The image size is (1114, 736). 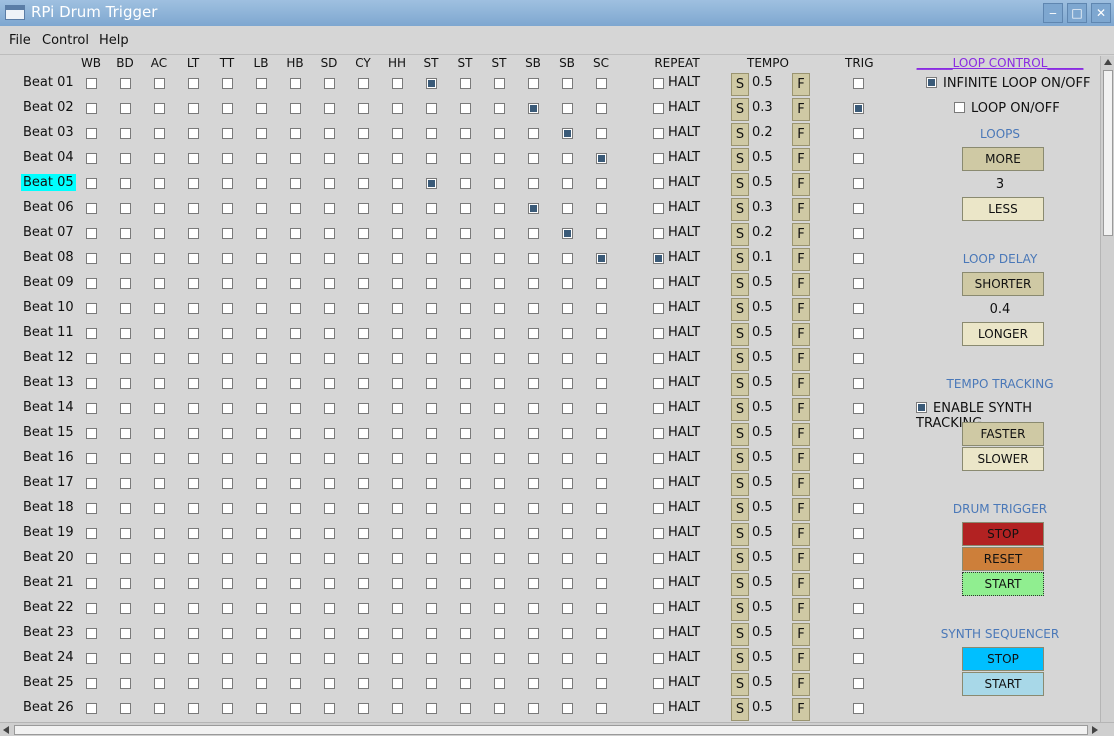 What do you see at coordinates (1003, 334) in the screenshot?
I see `loop-delay-longer-button: LONGER` at bounding box center [1003, 334].